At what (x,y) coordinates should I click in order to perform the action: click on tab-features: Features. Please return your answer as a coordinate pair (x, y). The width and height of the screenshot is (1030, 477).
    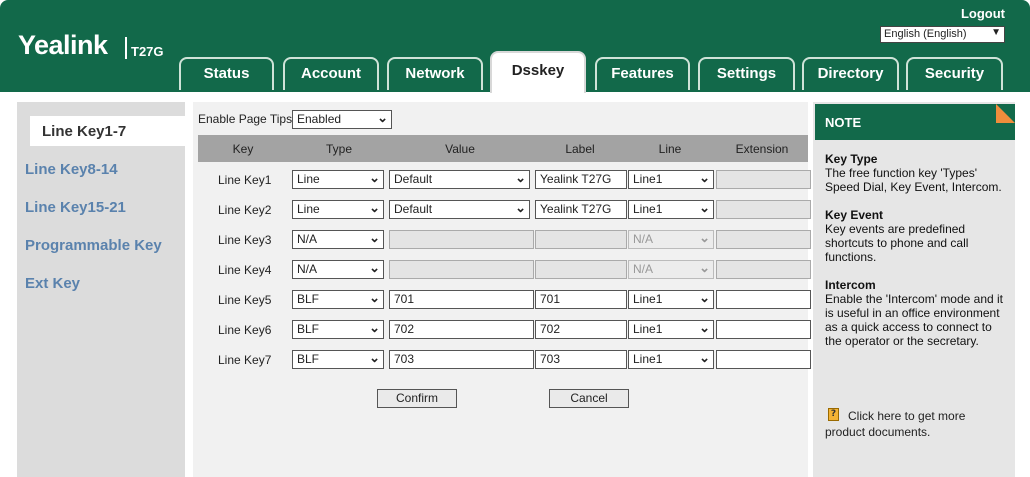
    Looking at the image, I should click on (642, 73).